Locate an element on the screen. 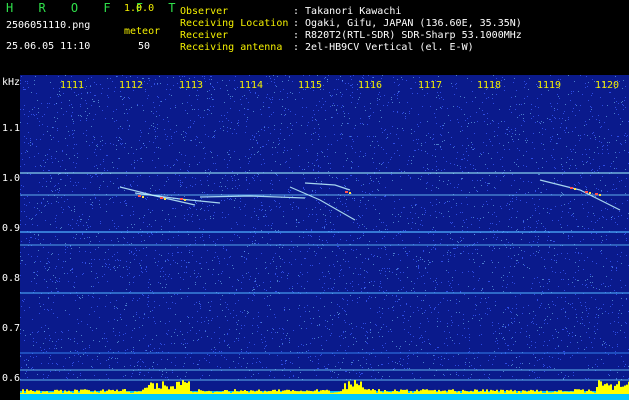 This screenshot has width=629, height=400. y-tick-0-9: 0.9 is located at coordinates (11, 228).